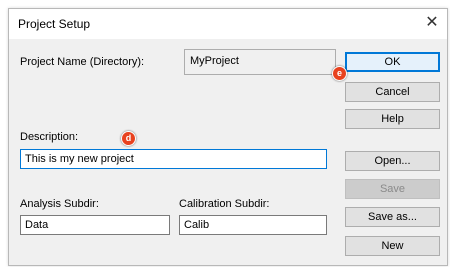 The image size is (450, 267). What do you see at coordinates (59, 204) in the screenshot?
I see `analysis-subdir-label: Analysis Subdir:` at bounding box center [59, 204].